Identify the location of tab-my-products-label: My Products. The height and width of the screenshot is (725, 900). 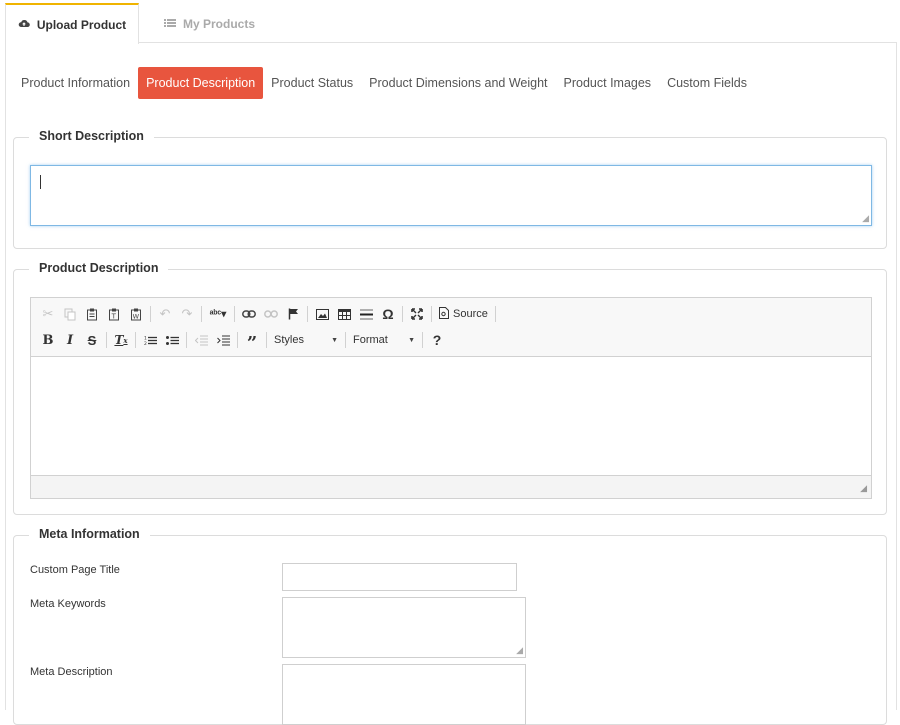
(218, 23).